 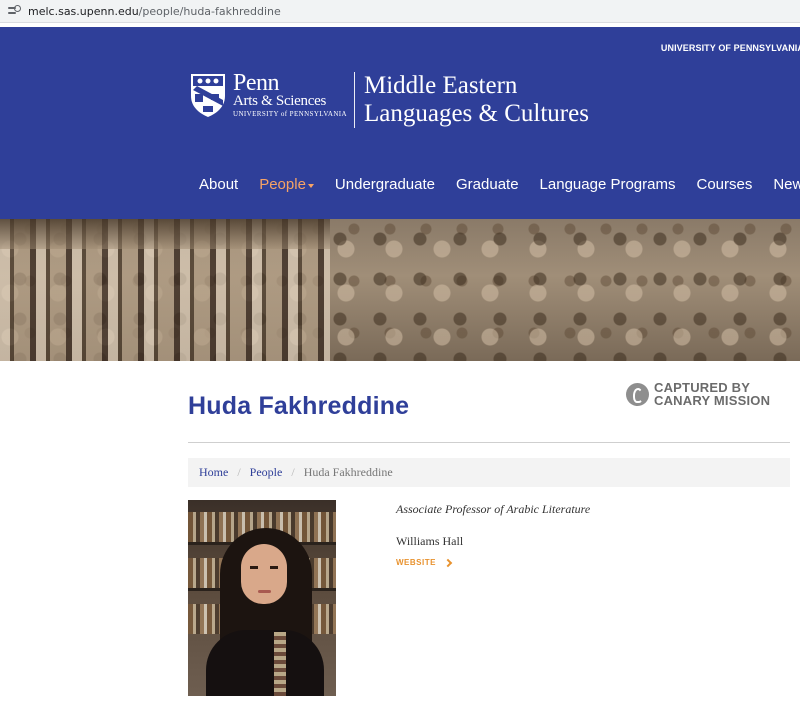 I want to click on university-link: UNIVERSITY OF PENNSYLVANIA, so click(x=730, y=48).